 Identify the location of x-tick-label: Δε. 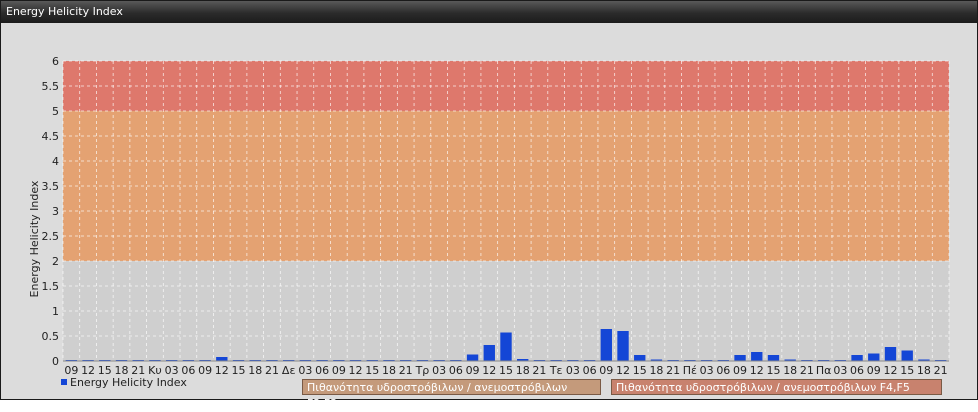
(289, 370).